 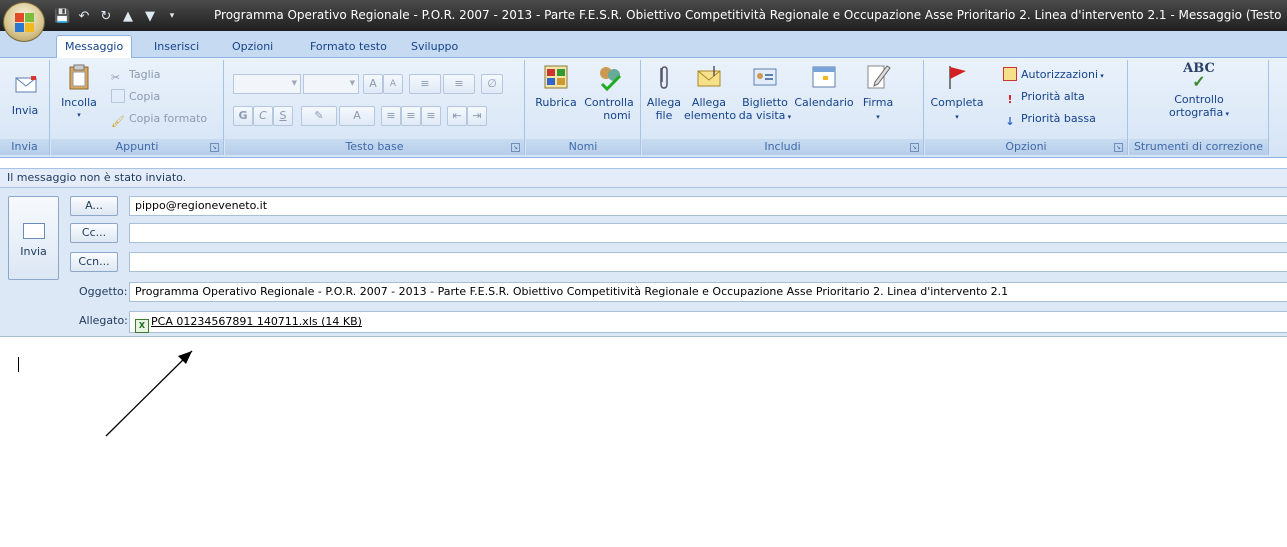 I want to click on font-name-combo: ▼, so click(x=267, y=84).